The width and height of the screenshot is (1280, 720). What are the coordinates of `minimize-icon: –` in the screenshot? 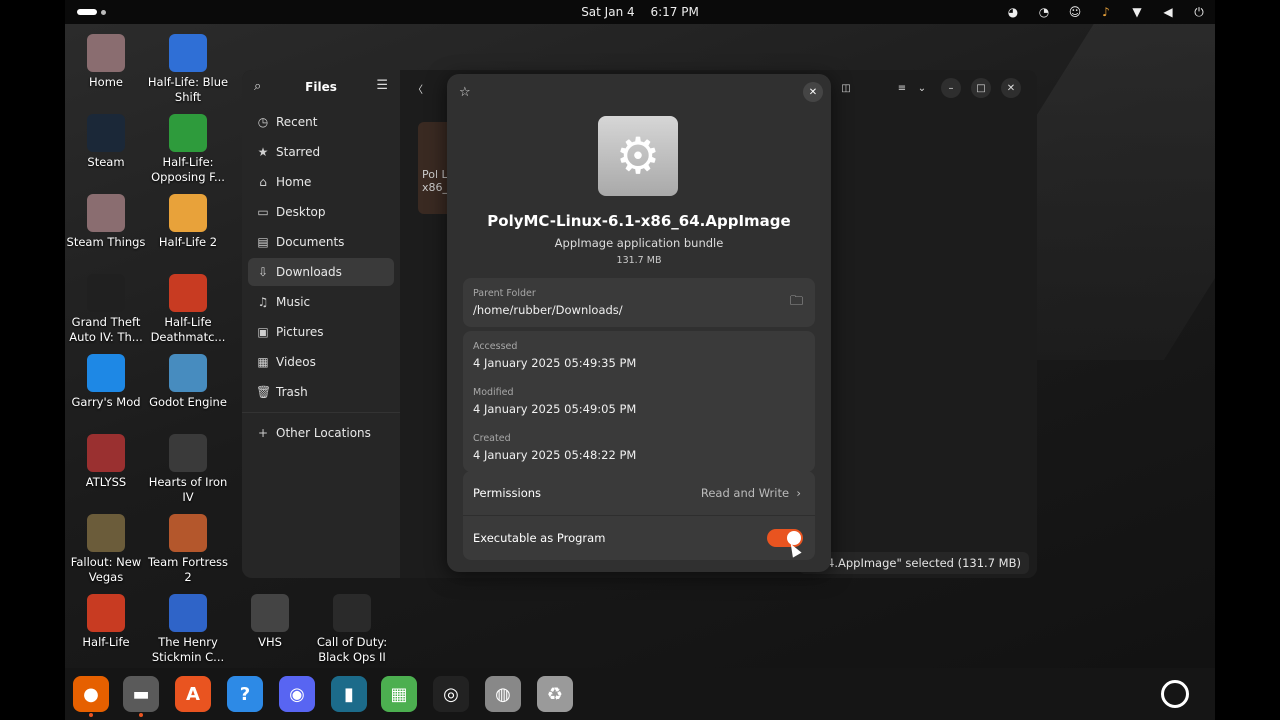 It's located at (951, 88).